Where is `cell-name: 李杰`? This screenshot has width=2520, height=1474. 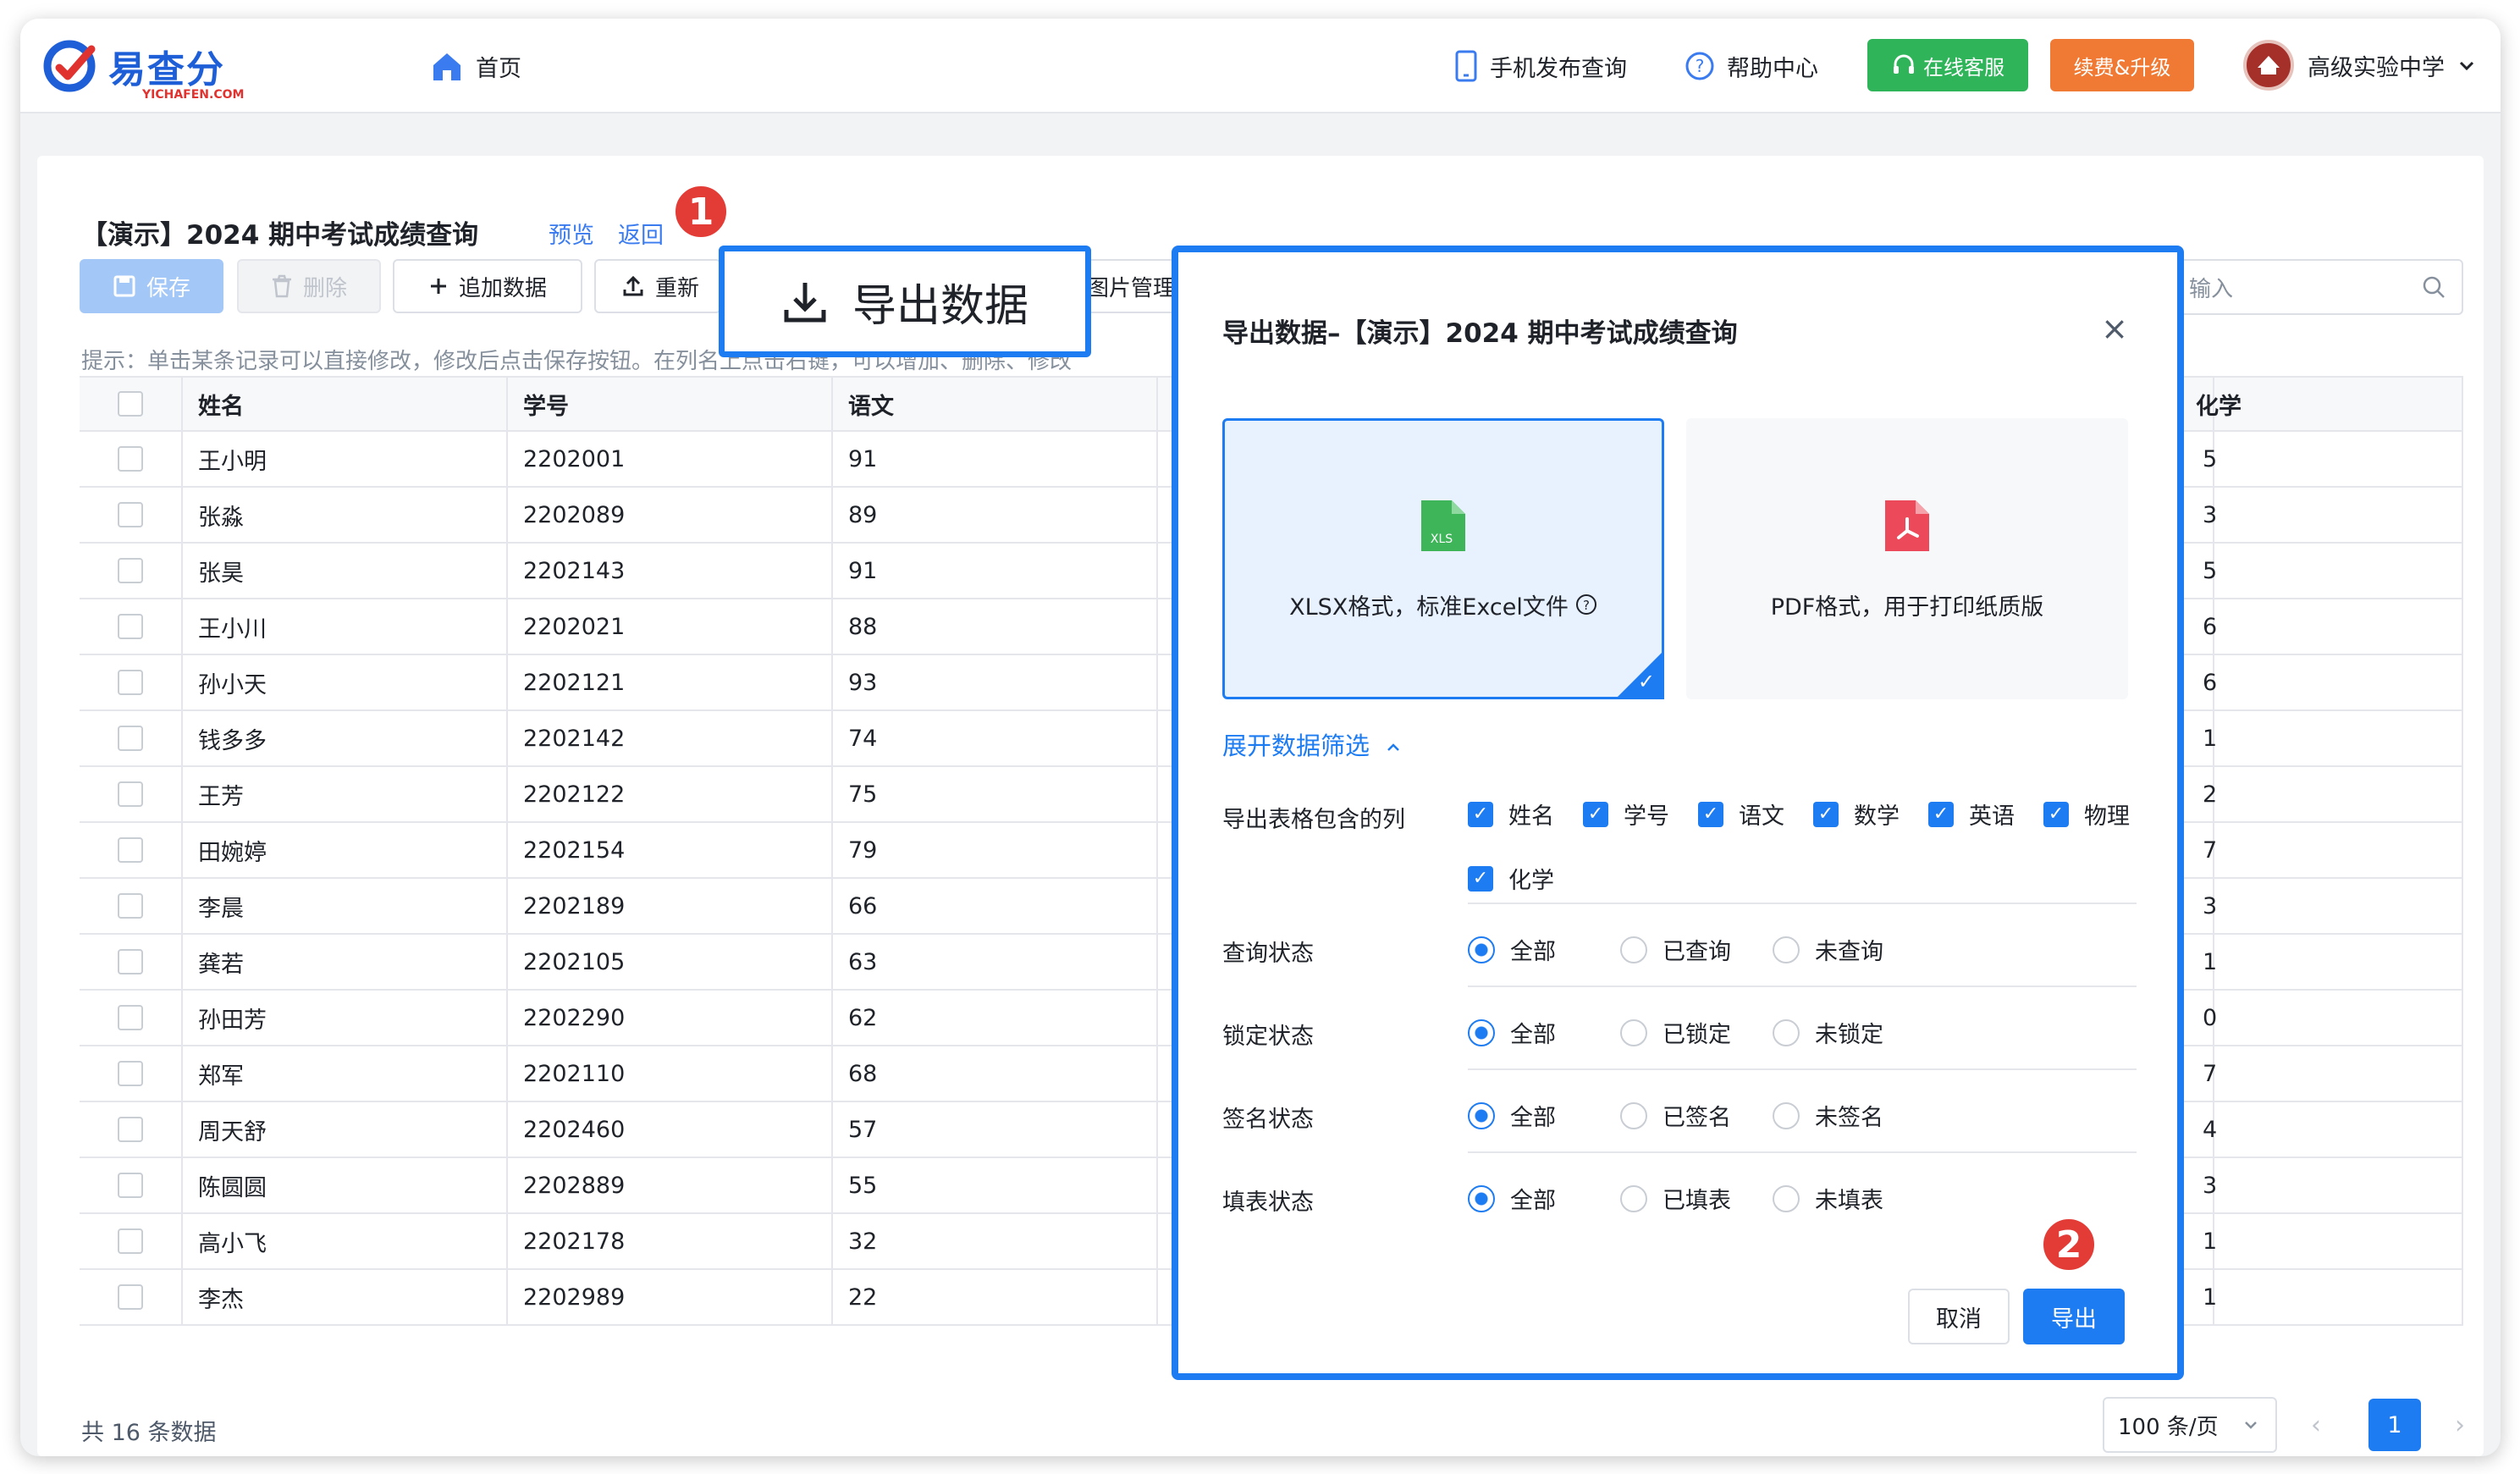 cell-name: 李杰 is located at coordinates (345, 1297).